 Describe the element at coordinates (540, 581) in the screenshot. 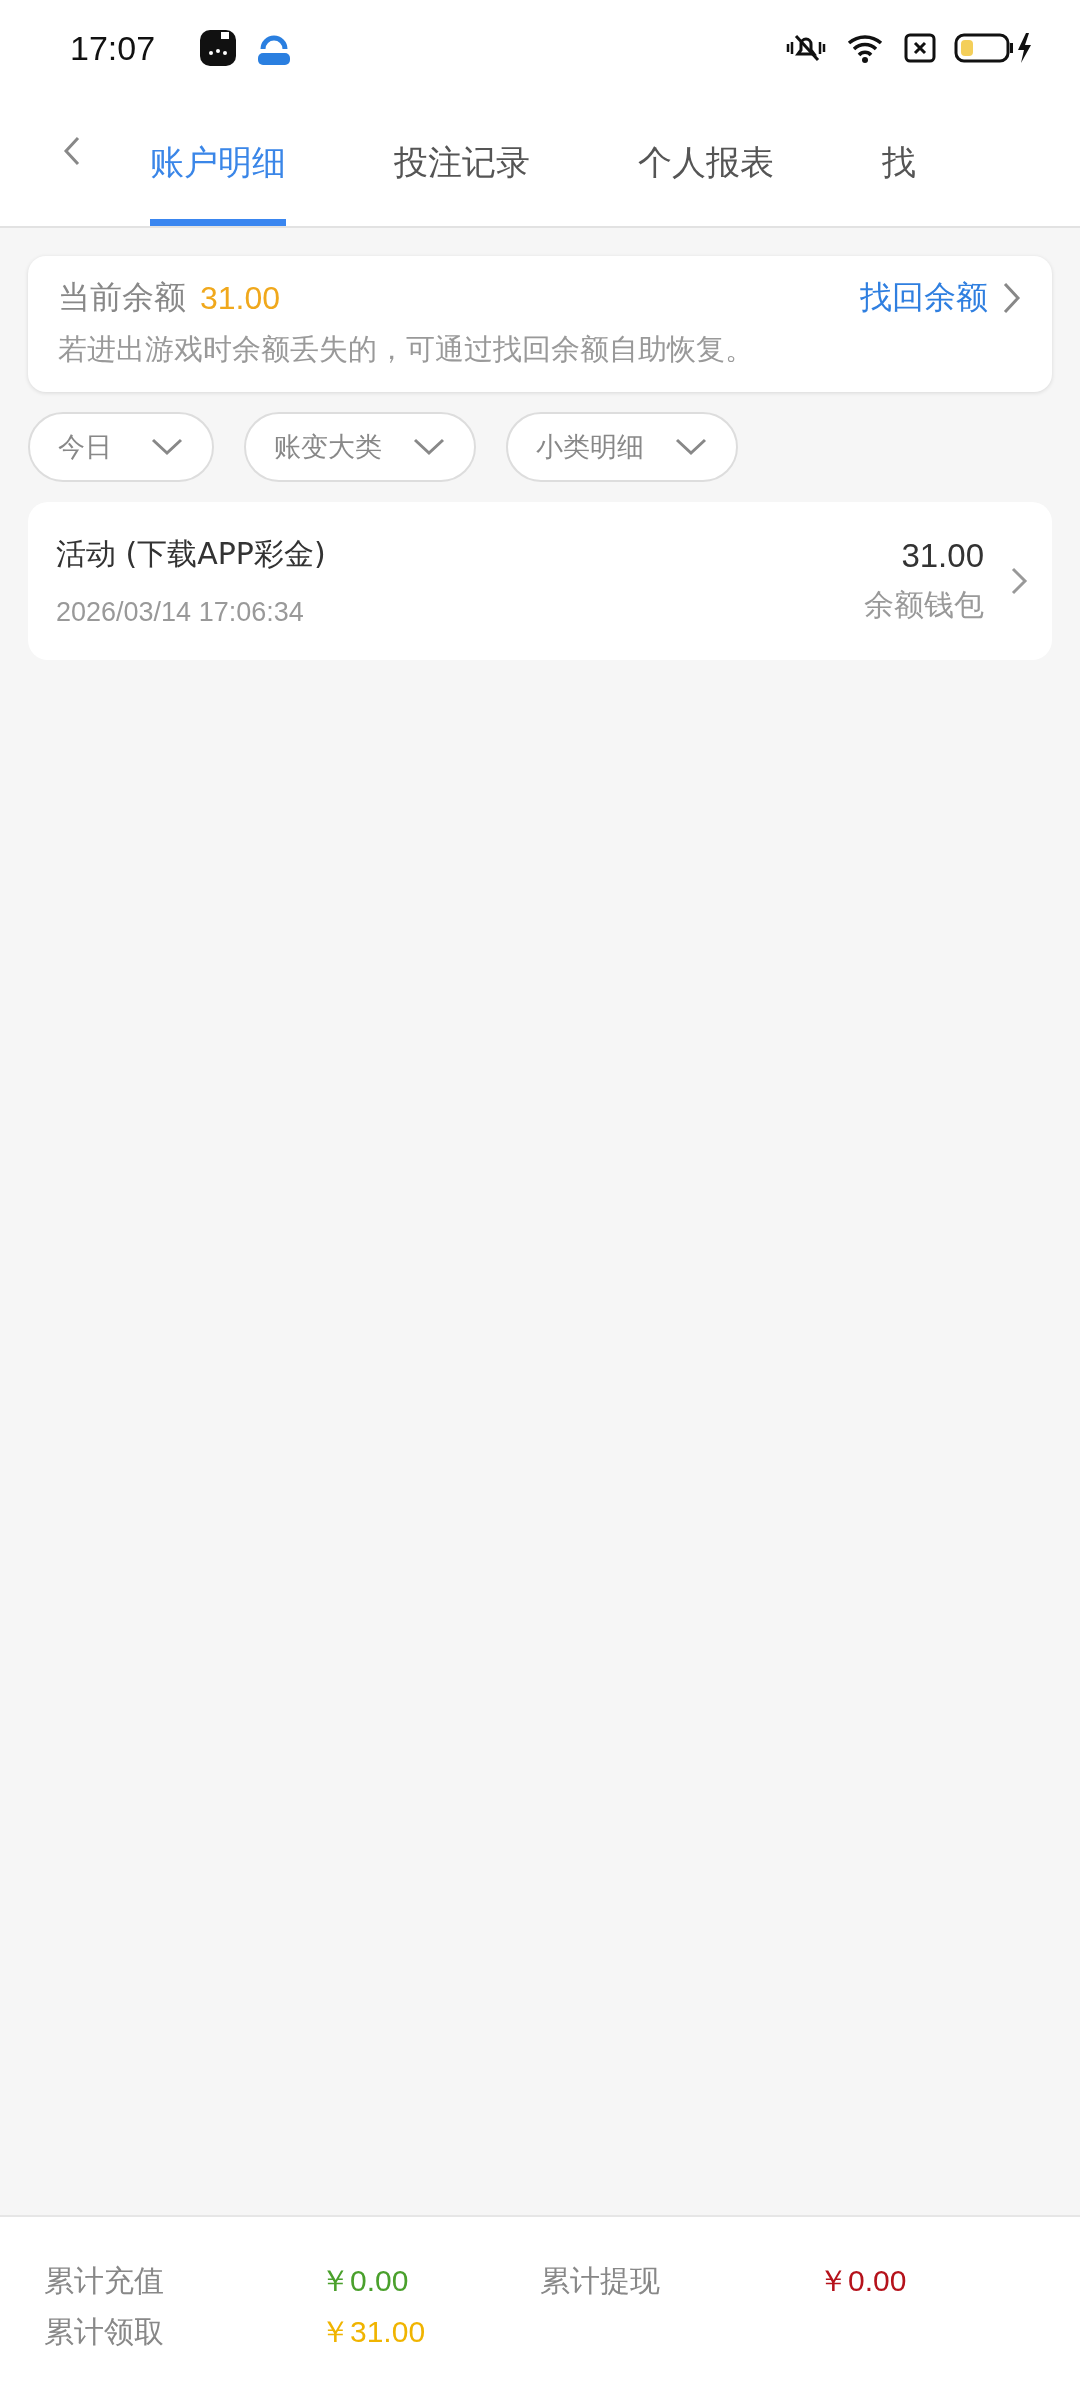

I see `record-card: 活动 (下载APP彩金) 2026/03/14 17:06:34 31.00 余额钱包` at that location.